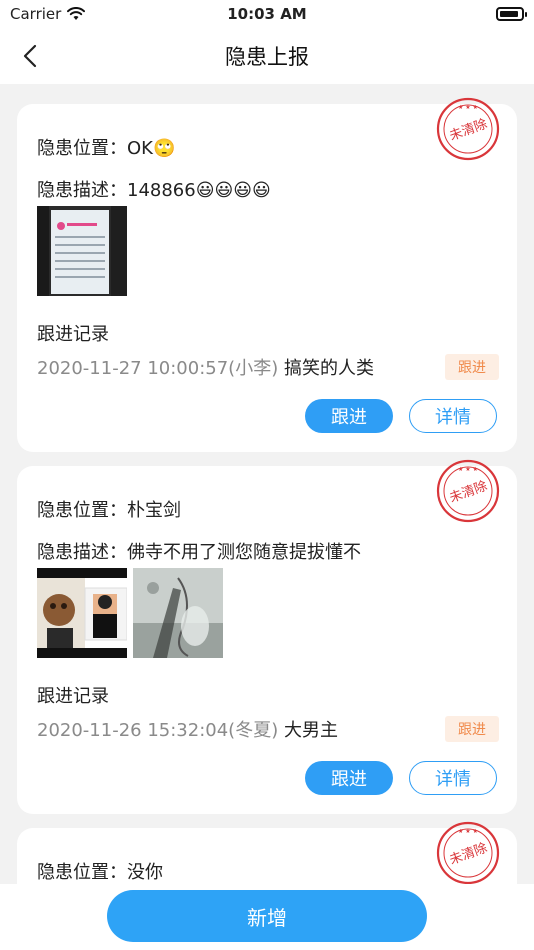 This screenshot has width=534, height=950. What do you see at coordinates (199, 190) in the screenshot?
I see `description-value: 148866😃😃😃😃` at bounding box center [199, 190].